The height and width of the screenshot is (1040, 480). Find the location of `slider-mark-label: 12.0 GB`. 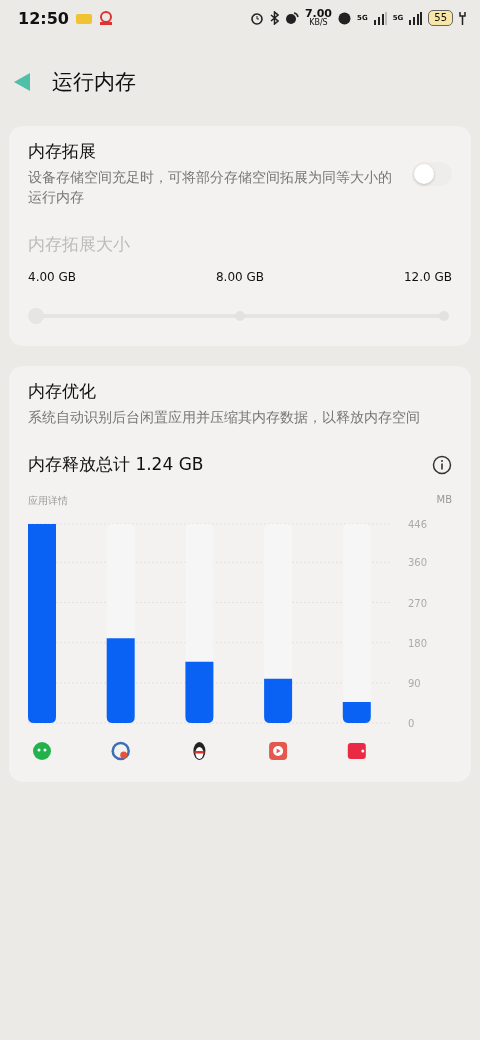

slider-mark-label: 12.0 GB is located at coordinates (427, 277).